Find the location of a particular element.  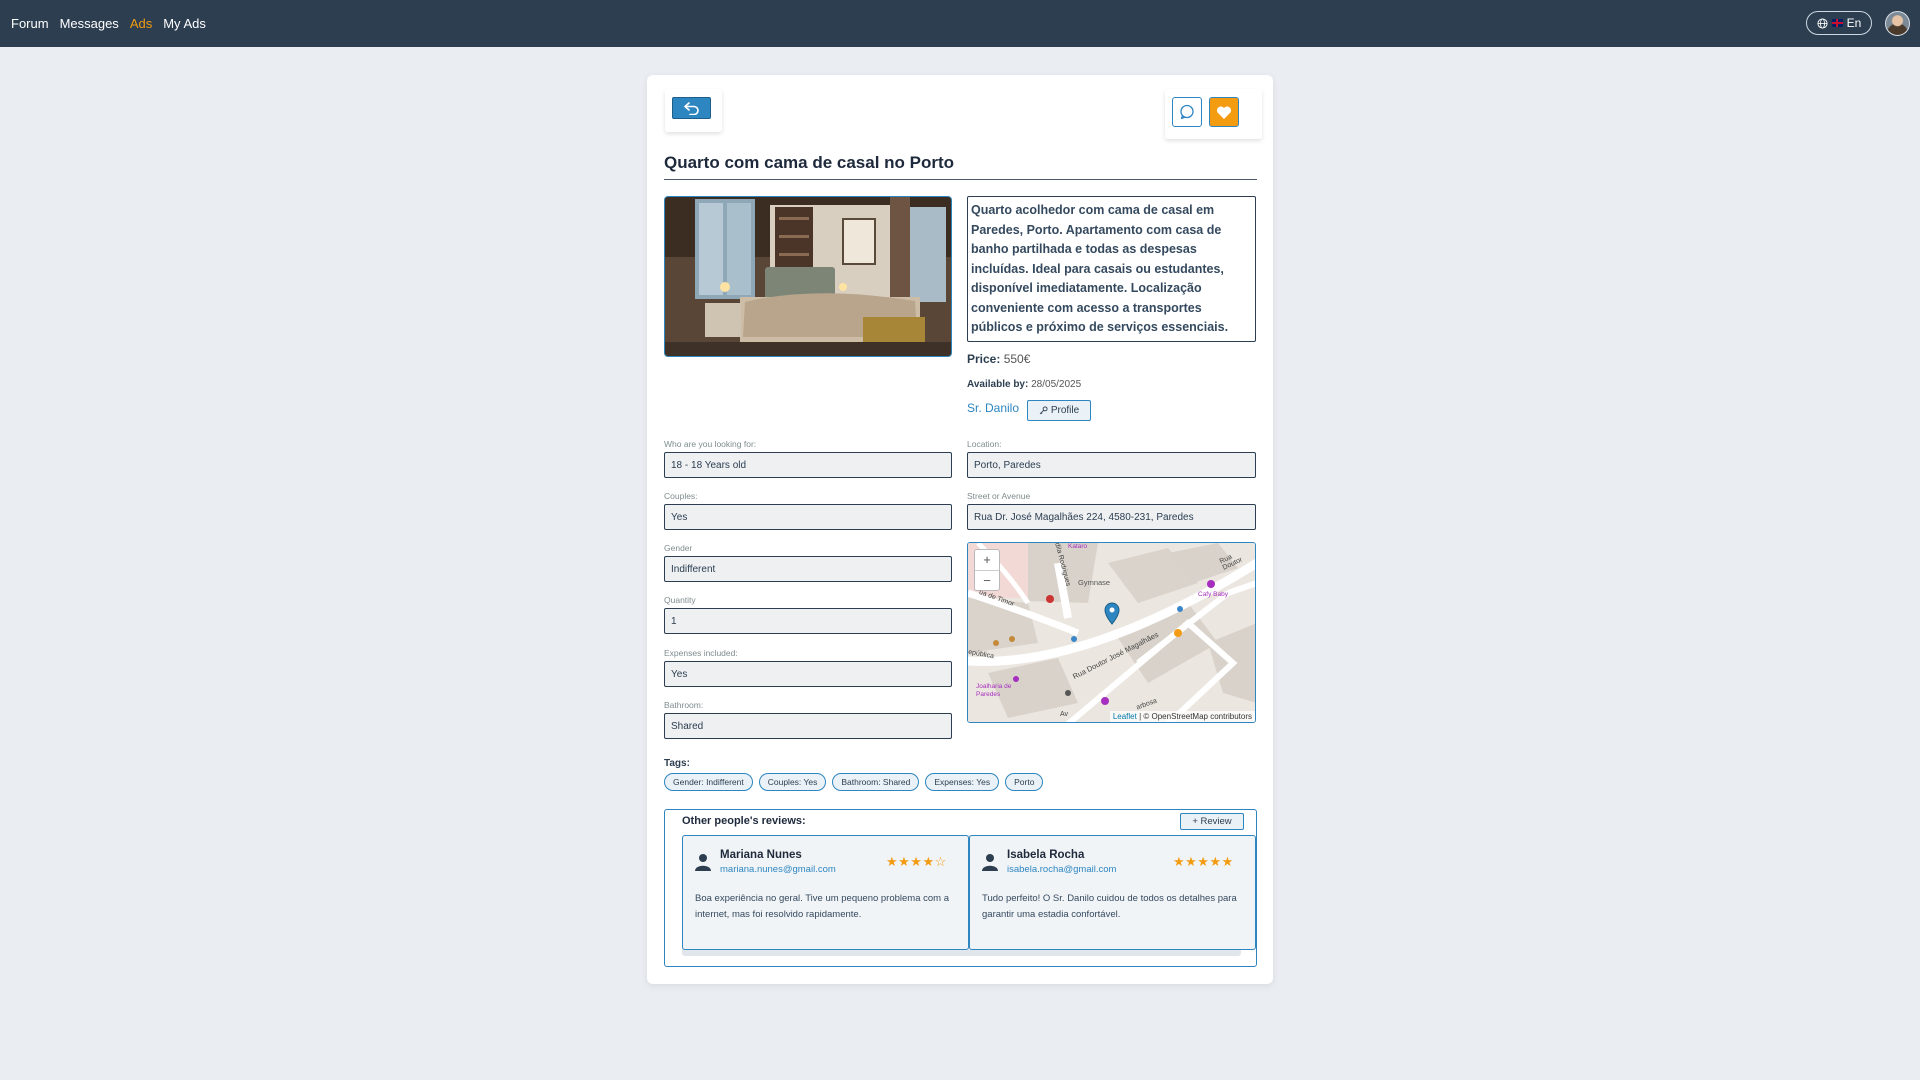

actions-toolbar is located at coordinates (1213, 114).